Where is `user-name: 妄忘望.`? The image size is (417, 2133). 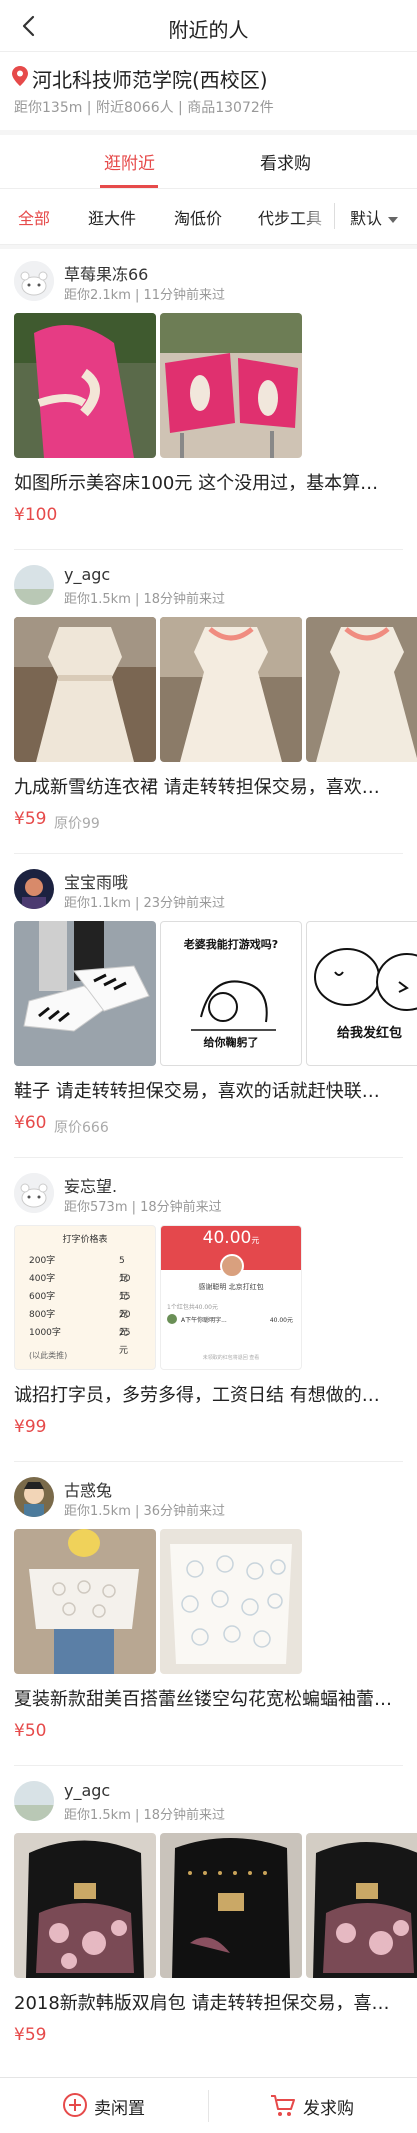 user-name: 妄忘望. is located at coordinates (90, 1185).